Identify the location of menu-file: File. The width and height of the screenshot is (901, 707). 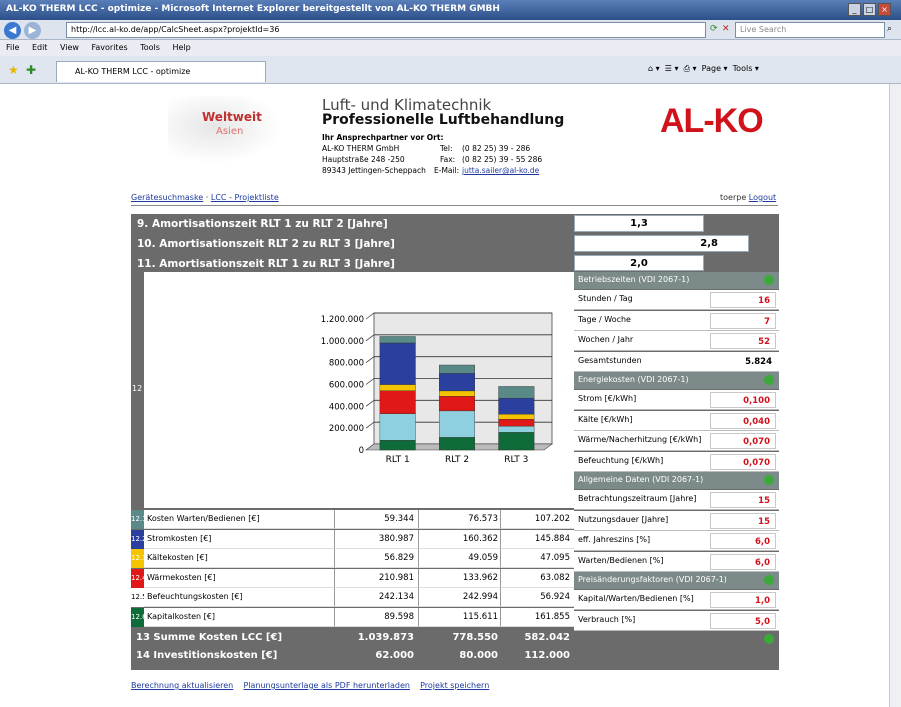
(12, 47).